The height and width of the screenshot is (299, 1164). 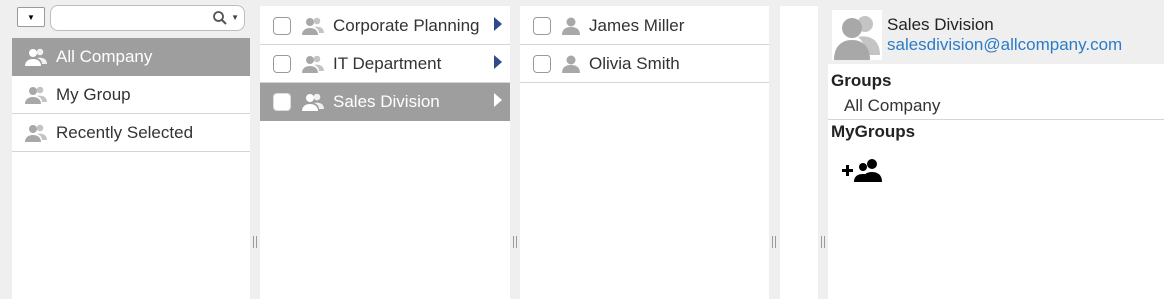 What do you see at coordinates (940, 24) in the screenshot?
I see `detail-name: Sales Division` at bounding box center [940, 24].